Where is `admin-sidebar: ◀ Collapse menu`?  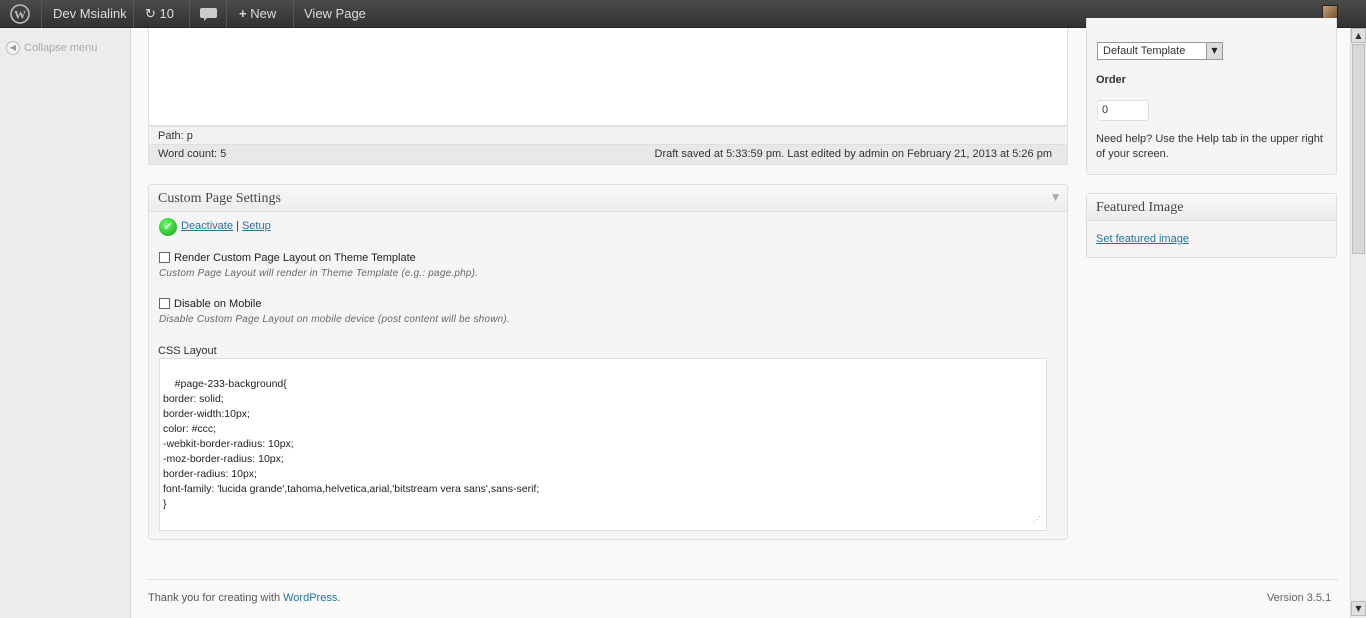 admin-sidebar: ◀ Collapse menu is located at coordinates (65, 323).